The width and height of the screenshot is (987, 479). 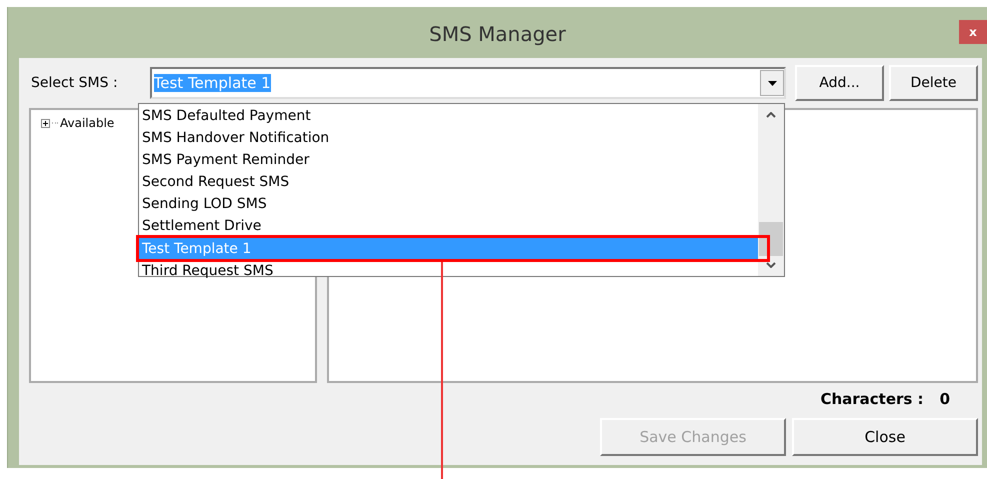 I want to click on dropdown-option: SMS Payment Reminder, so click(x=448, y=160).